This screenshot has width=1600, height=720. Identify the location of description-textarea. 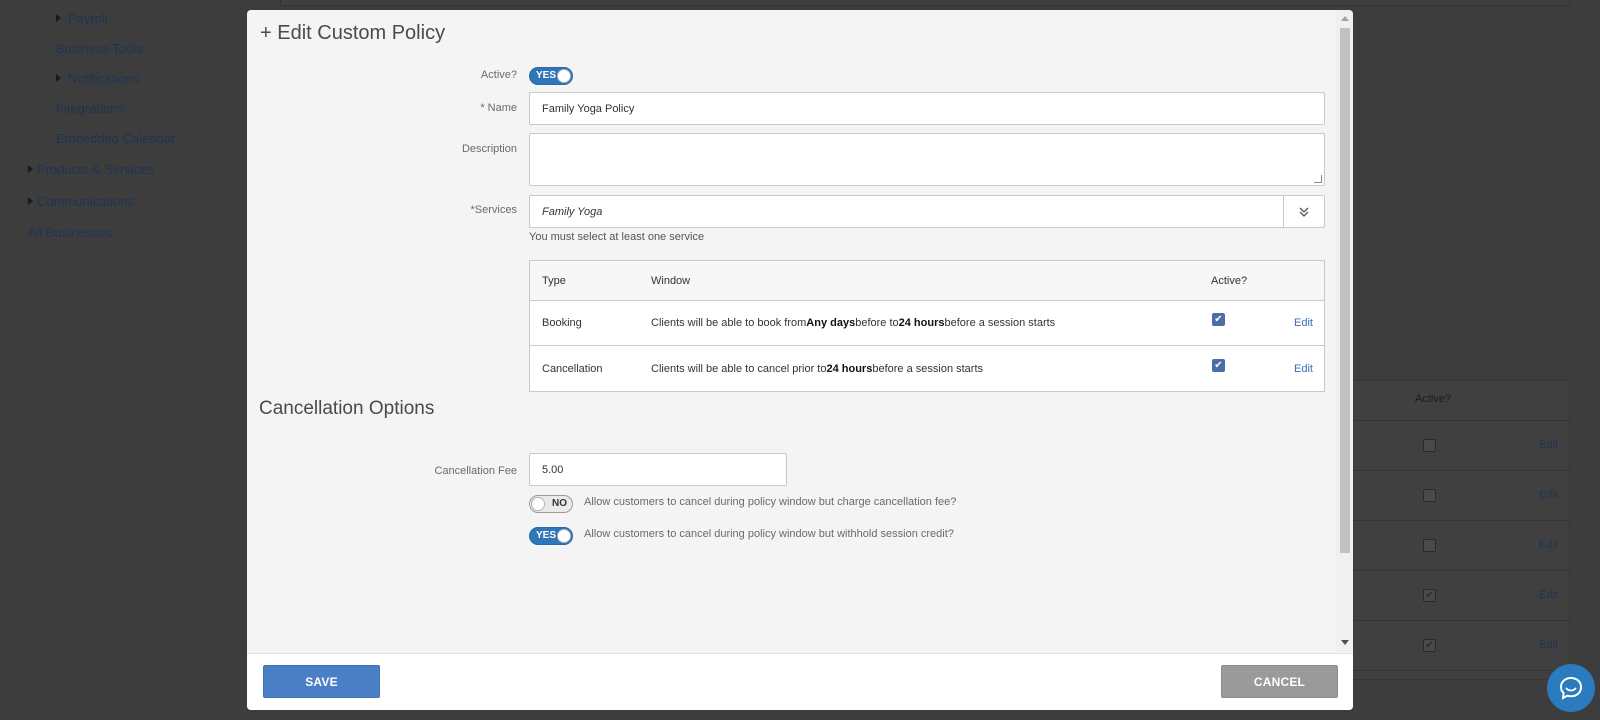
(927, 159).